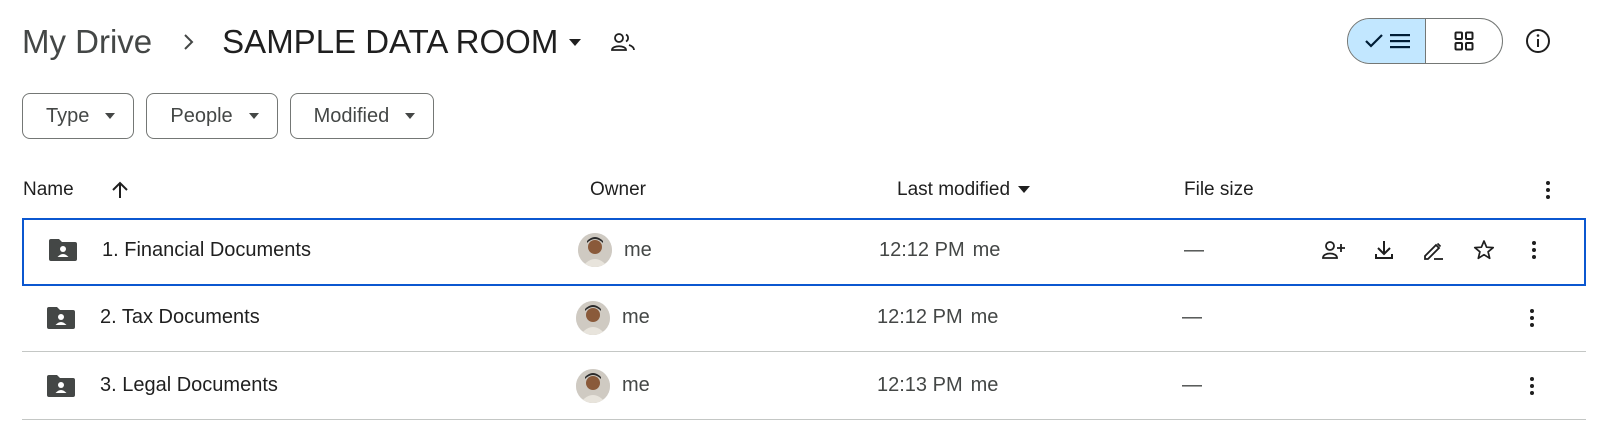 Image resolution: width=1600 pixels, height=448 pixels. Describe the element at coordinates (804, 386) in the screenshot. I see `table-row: 3. Legal Documents me 12:13 PM me —` at that location.